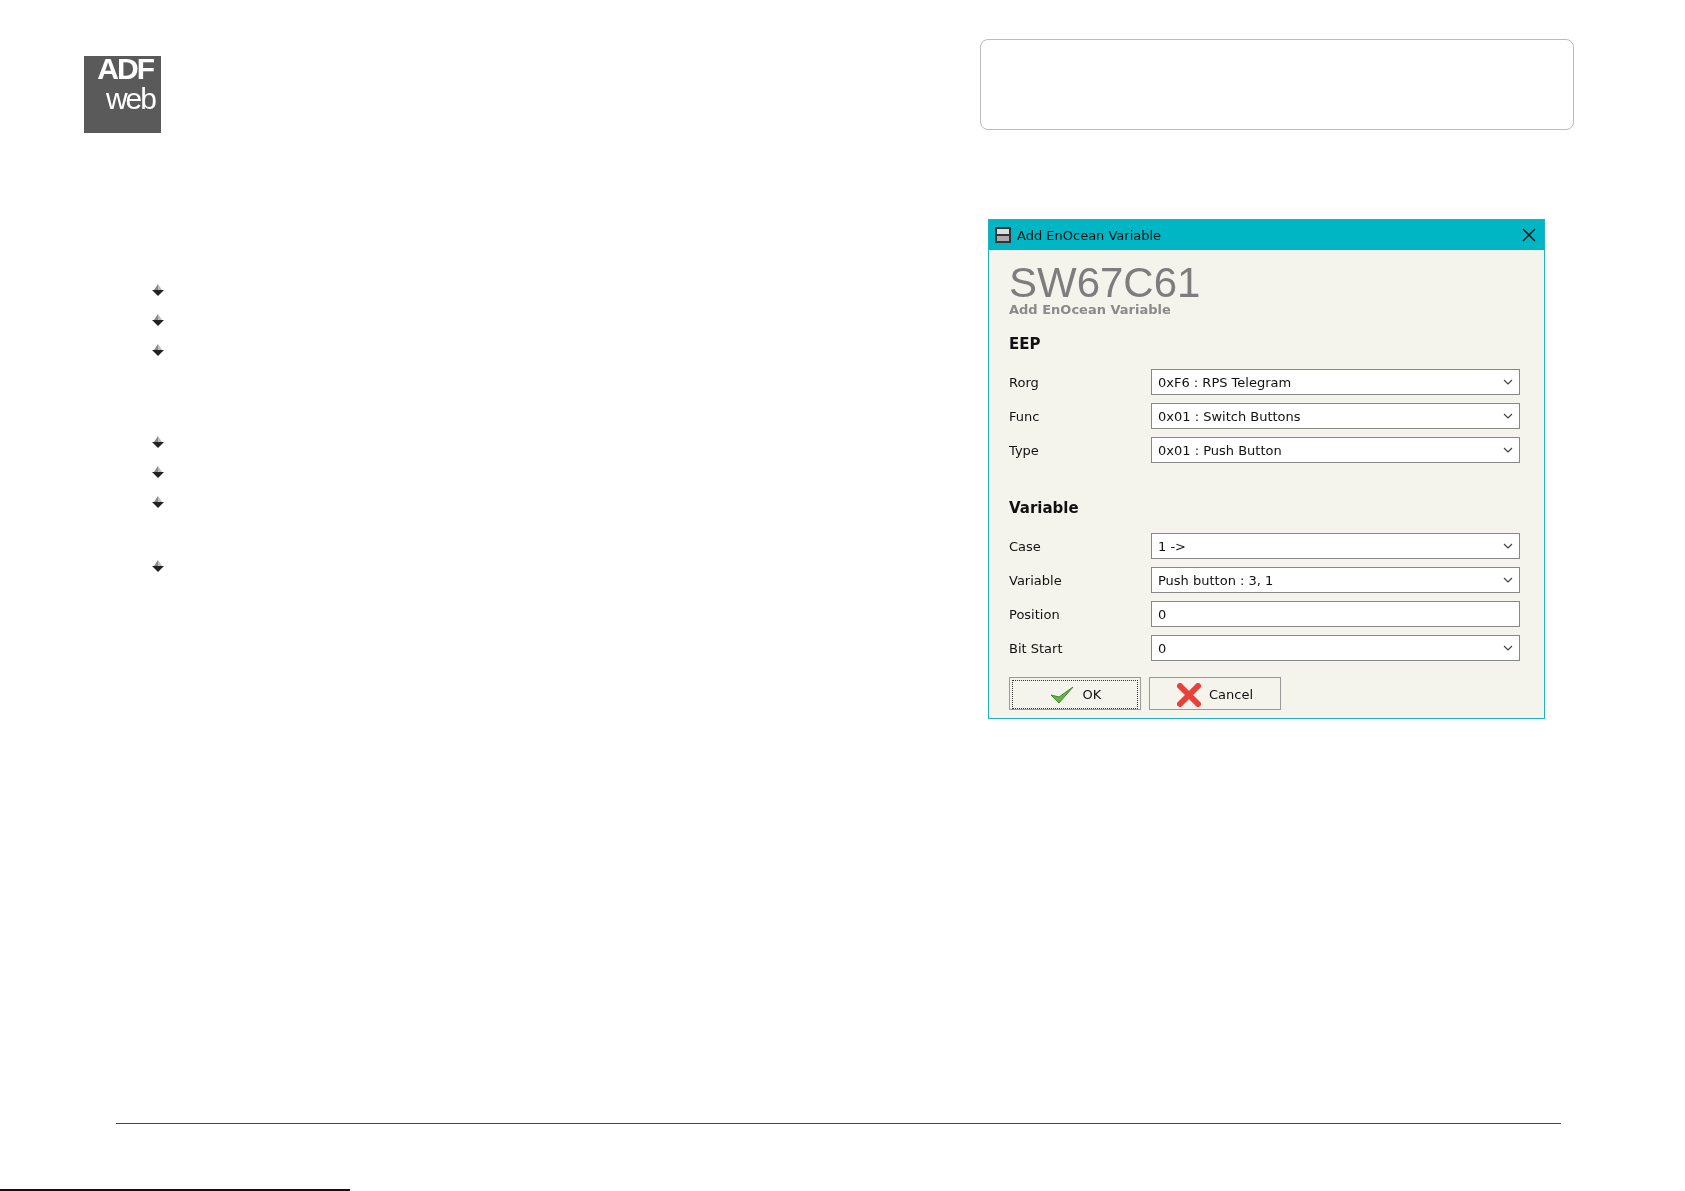  Describe the element at coordinates (1335, 580) in the screenshot. I see `dropdown: Push button : 3, 1` at that location.